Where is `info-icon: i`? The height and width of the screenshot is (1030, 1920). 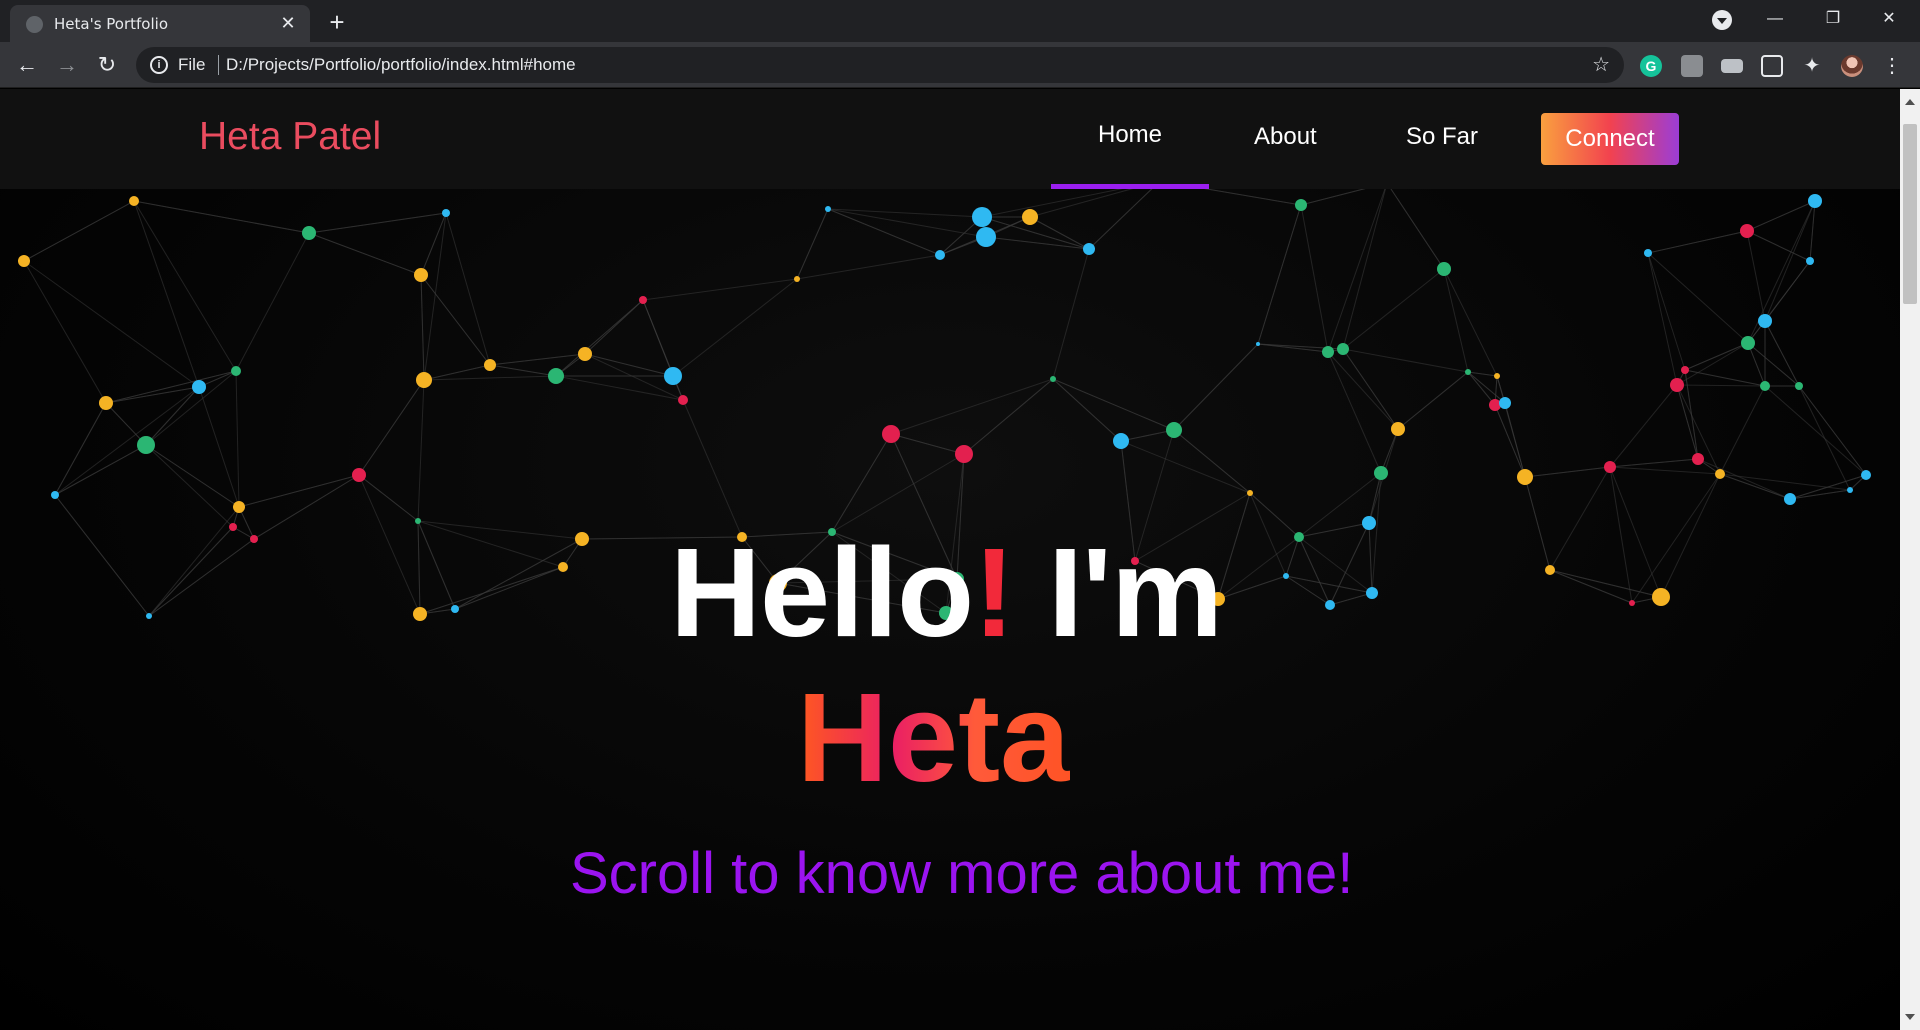 info-icon: i is located at coordinates (159, 65).